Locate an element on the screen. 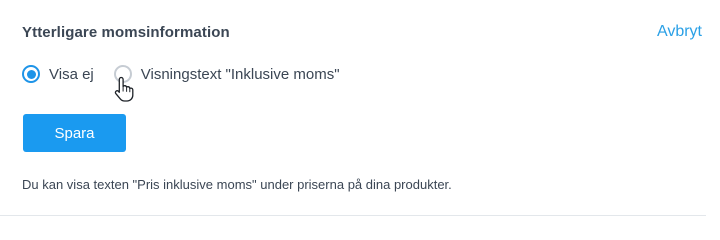 Image resolution: width=720 pixels, height=240 pixels. hand-pointer-icon is located at coordinates (124, 89).